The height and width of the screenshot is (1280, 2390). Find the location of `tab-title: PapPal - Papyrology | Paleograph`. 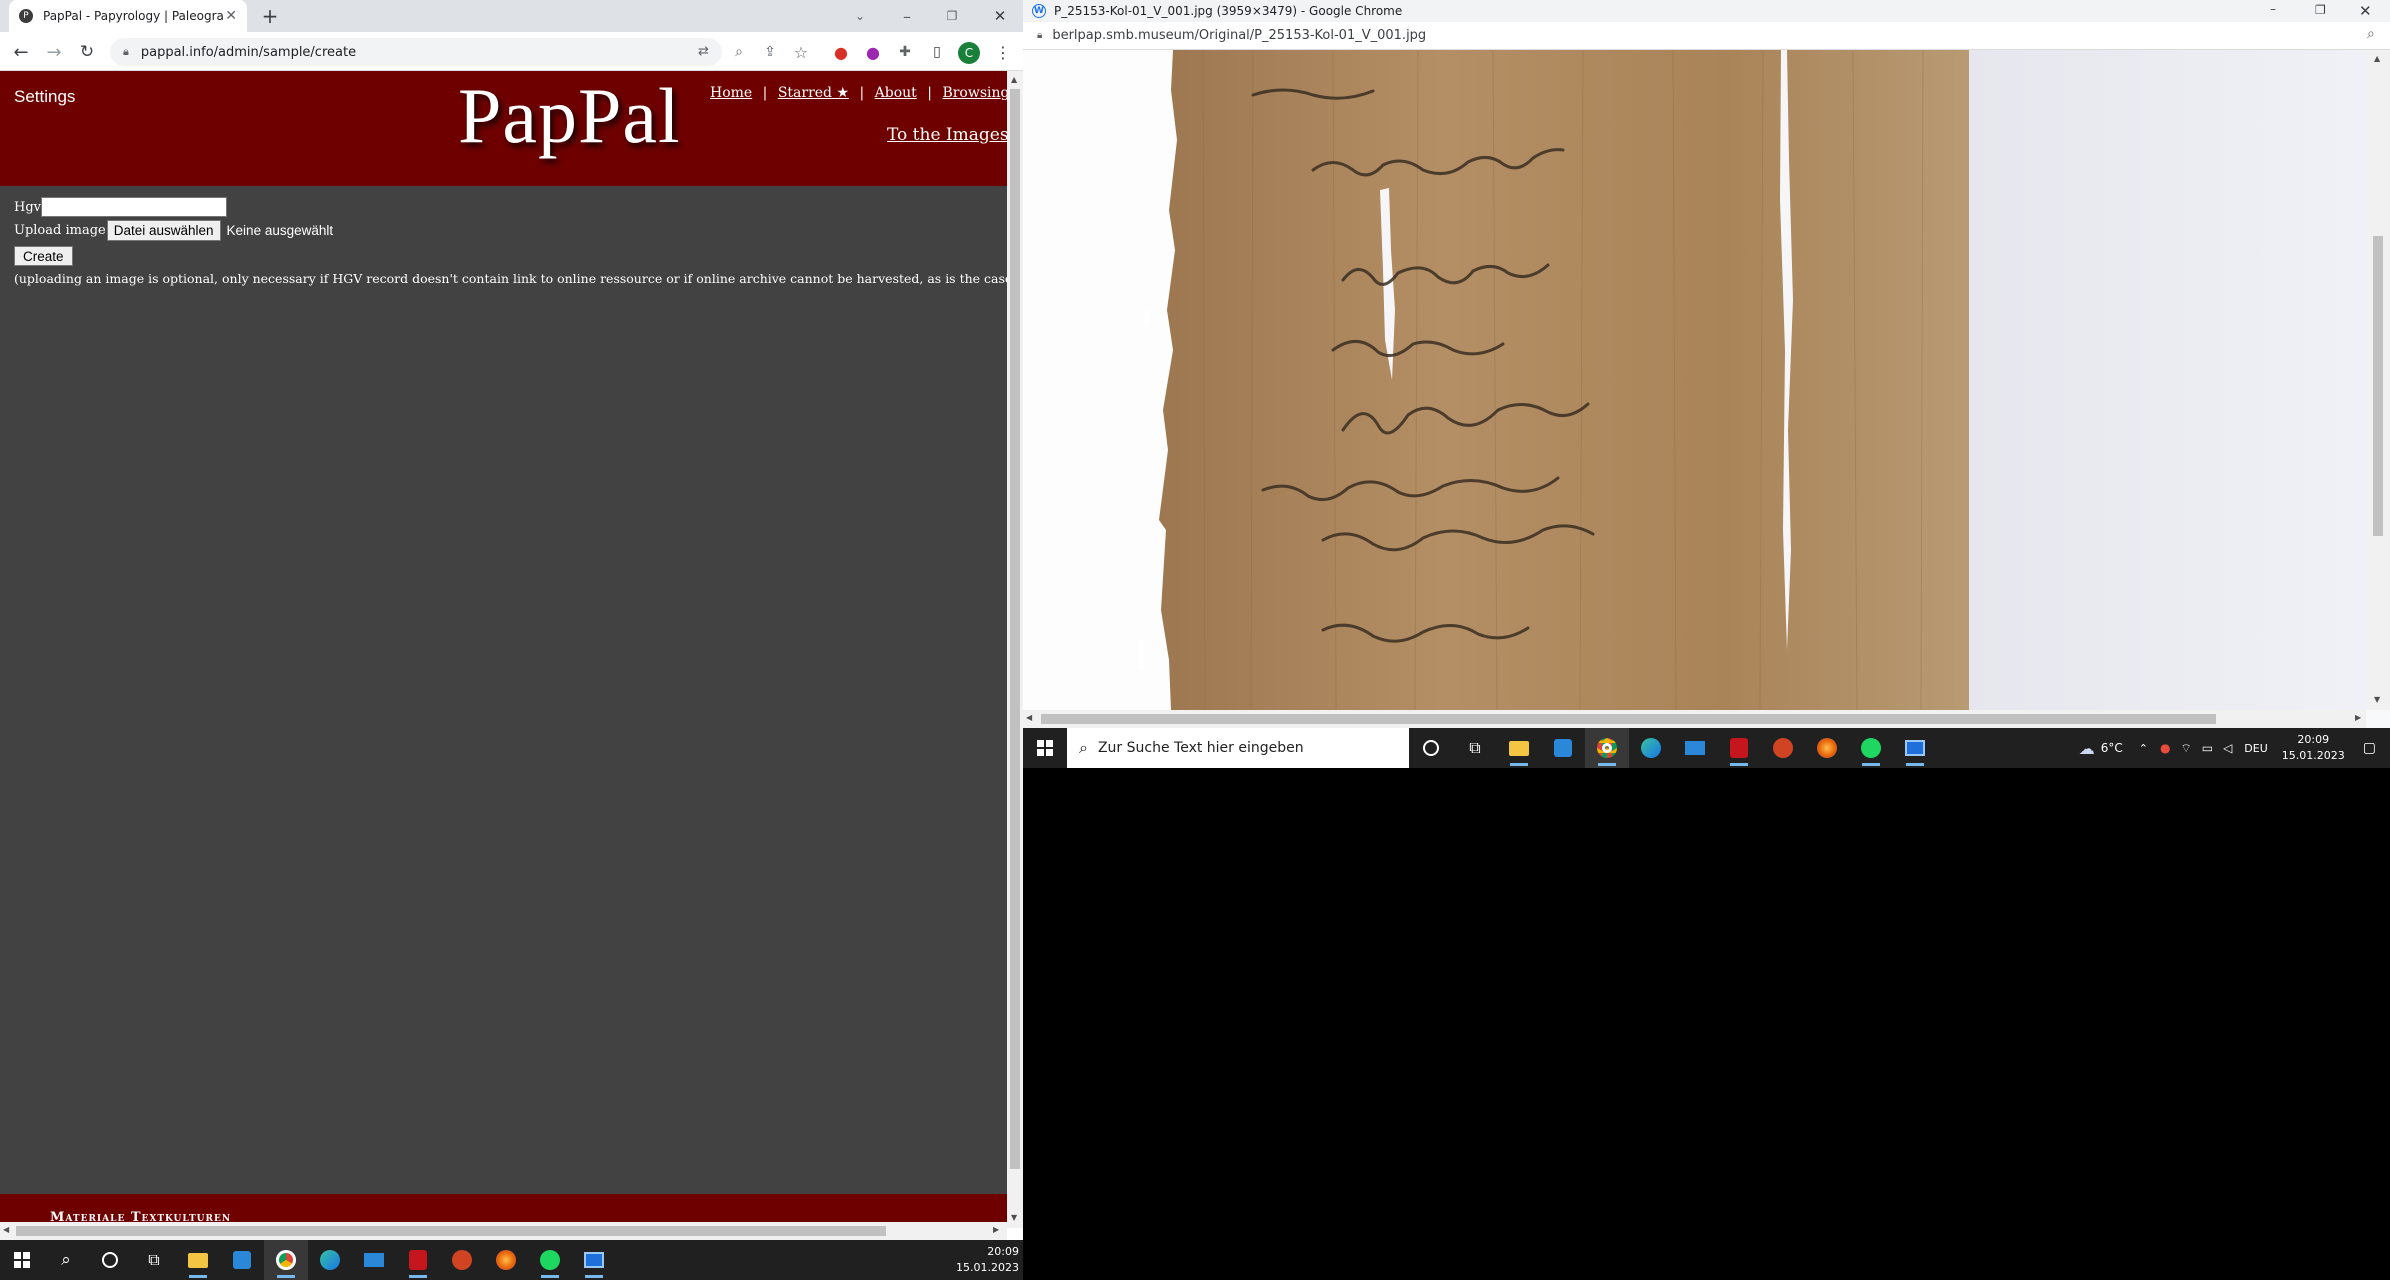

tab-title: PapPal - Papyrology | Paleograph is located at coordinates (133, 16).